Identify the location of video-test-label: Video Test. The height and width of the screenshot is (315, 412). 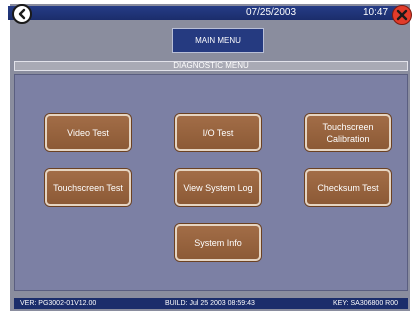
(88, 132).